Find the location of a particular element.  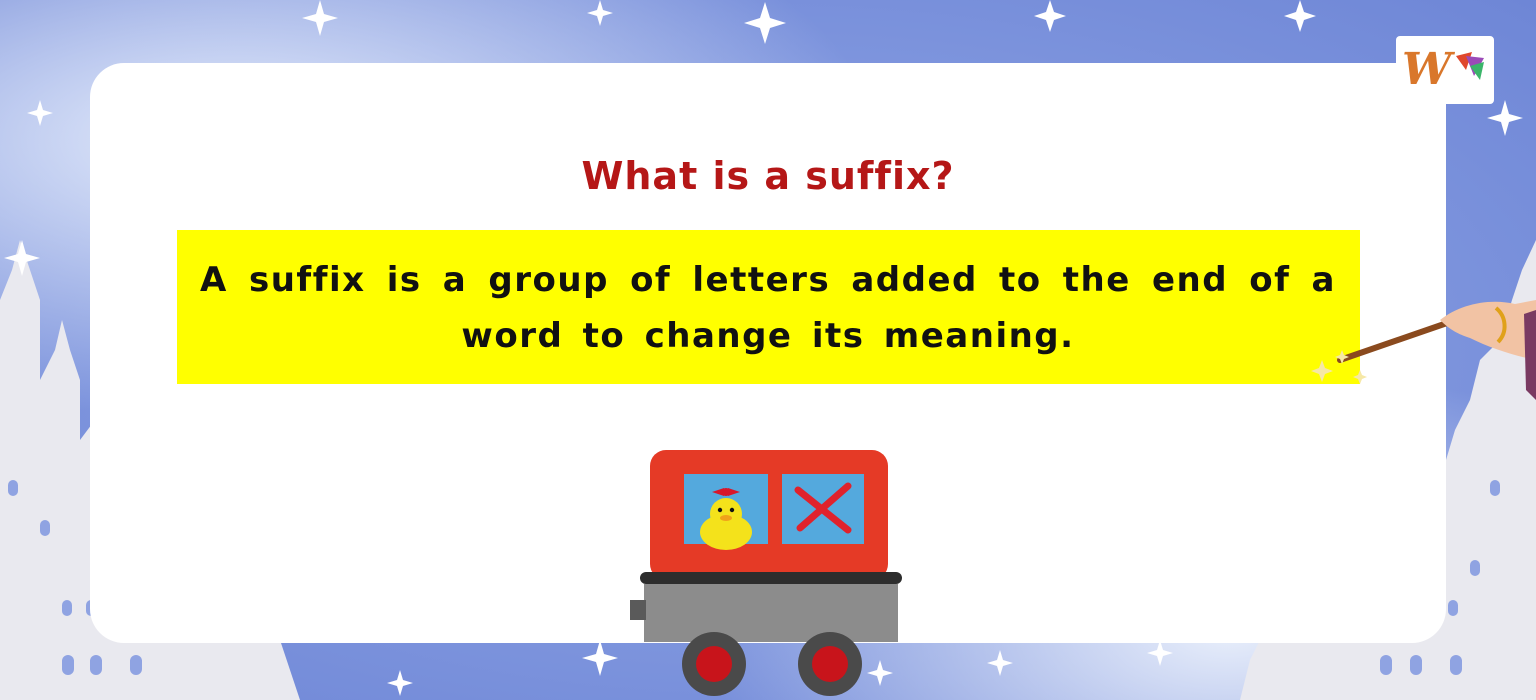

brand-logo: W is located at coordinates (1445, 70).